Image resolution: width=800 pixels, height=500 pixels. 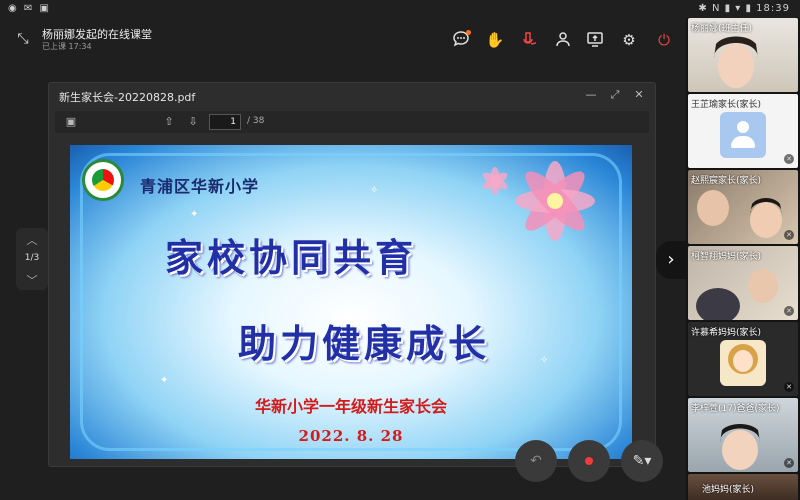 I want to click on meeting-duration: 已上课 17:34, so click(x=67, y=46).